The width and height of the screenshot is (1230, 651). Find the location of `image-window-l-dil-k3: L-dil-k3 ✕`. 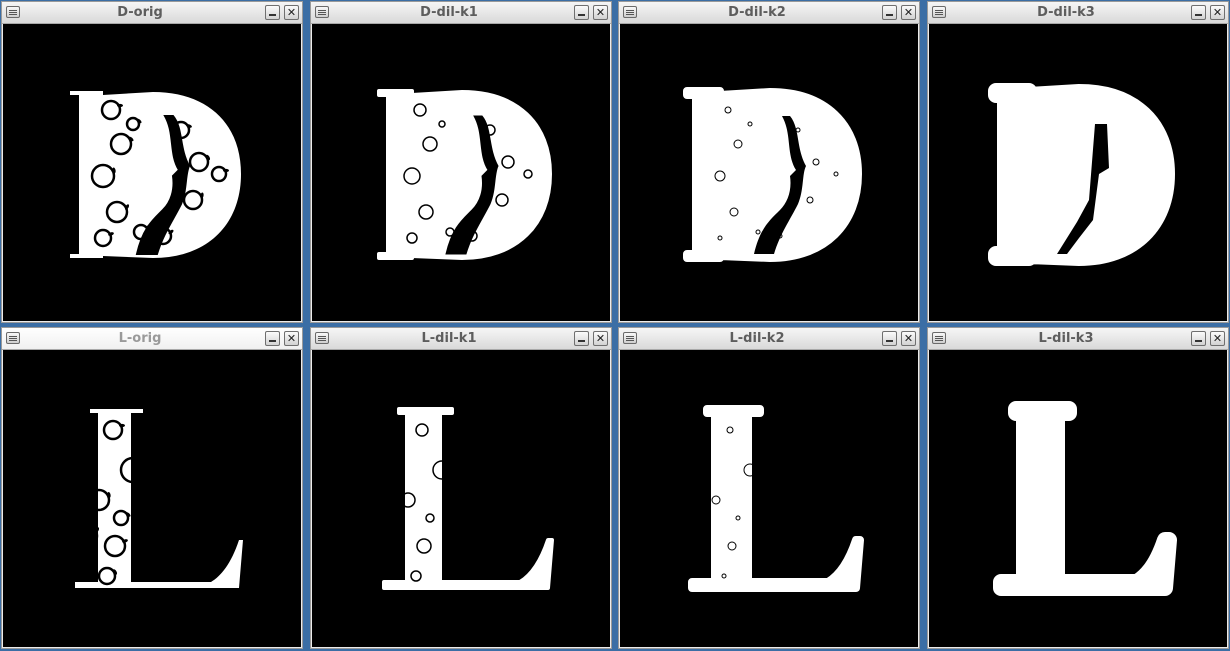

image-window-l-dil-k3: L-dil-k3 ✕ is located at coordinates (1078, 488).